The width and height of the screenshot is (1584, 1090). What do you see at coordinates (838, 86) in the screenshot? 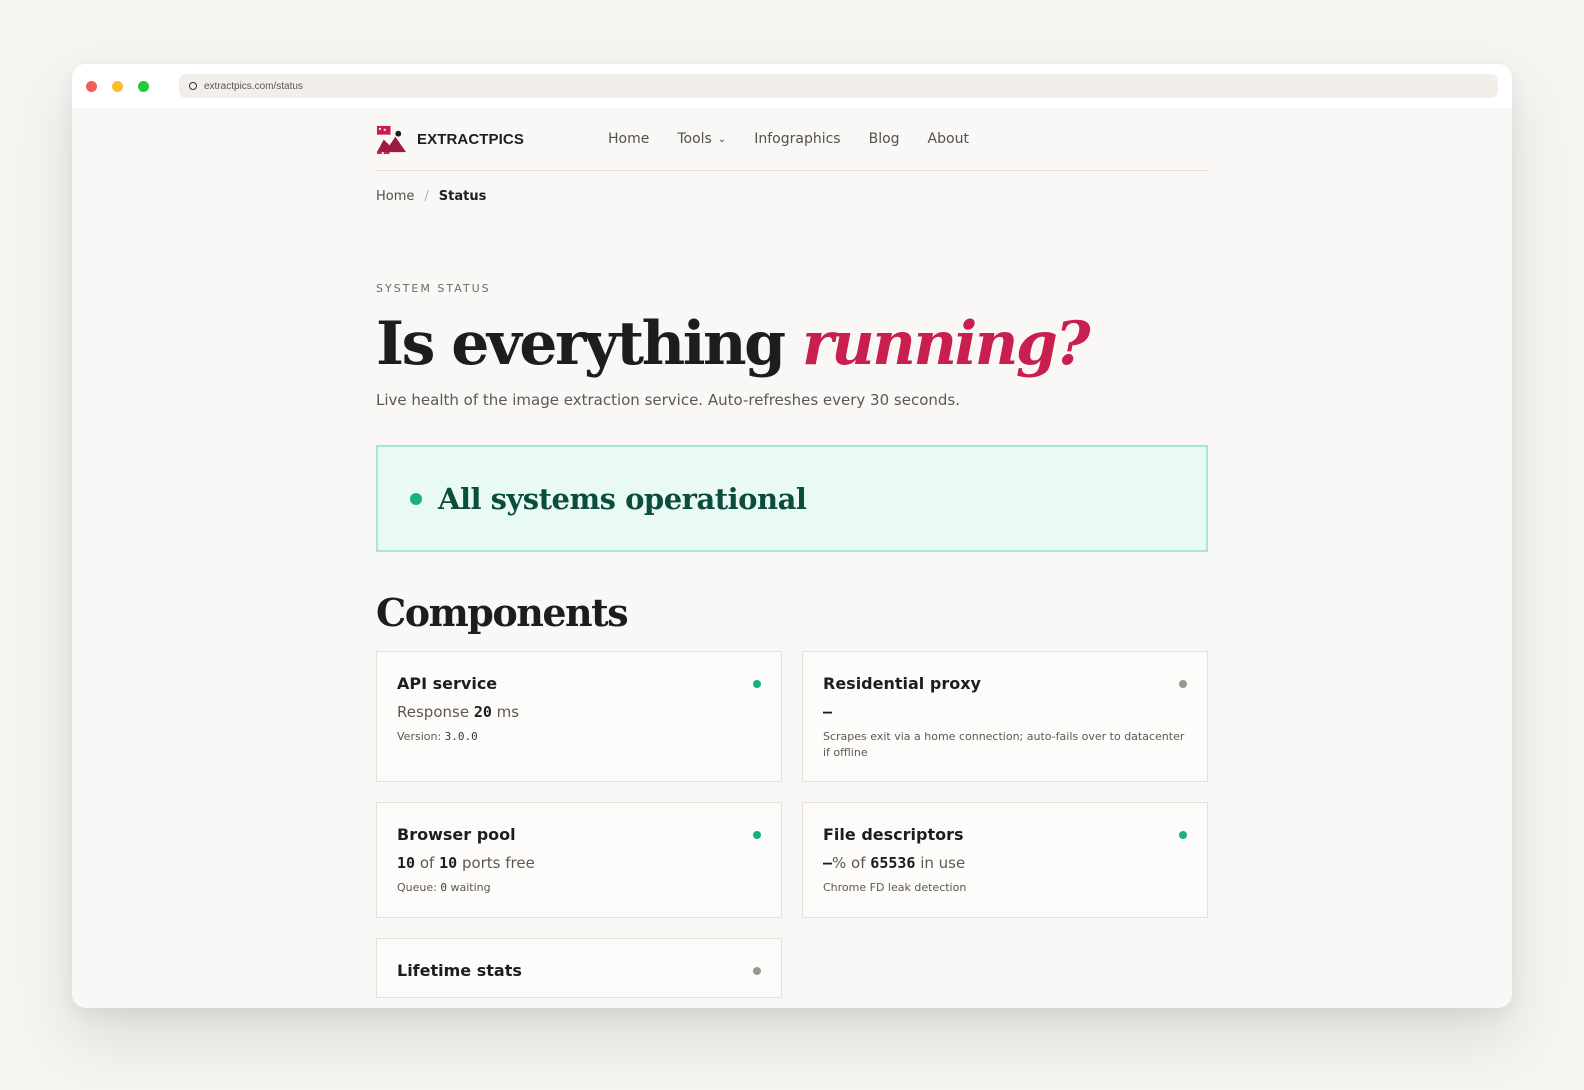
I see `address-bar: extractpics.com/status` at bounding box center [838, 86].